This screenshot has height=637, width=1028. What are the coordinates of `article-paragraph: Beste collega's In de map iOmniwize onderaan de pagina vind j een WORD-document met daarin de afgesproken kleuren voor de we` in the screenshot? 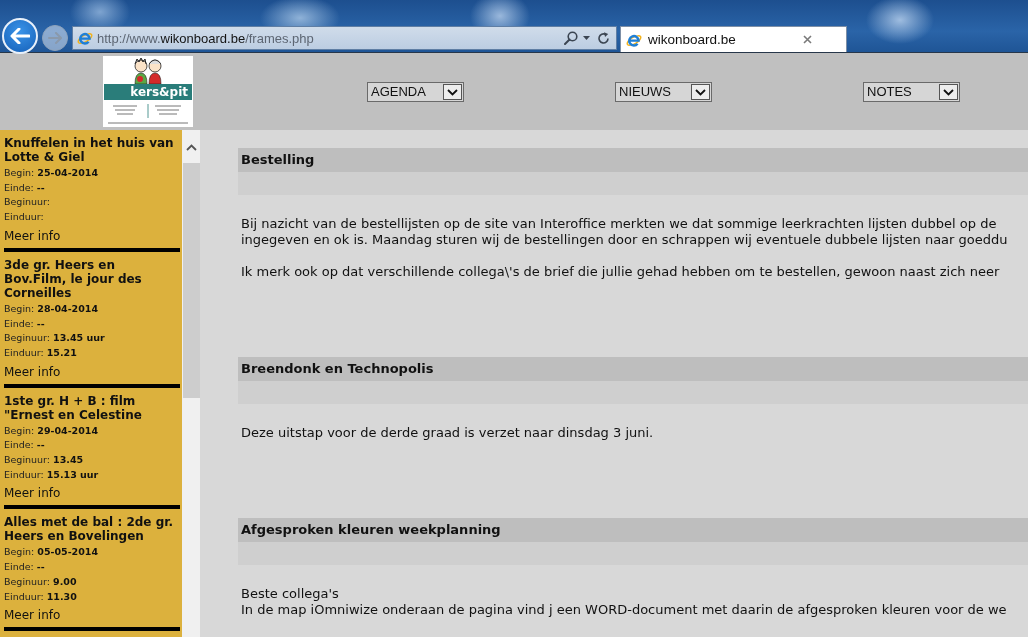 It's located at (624, 602).